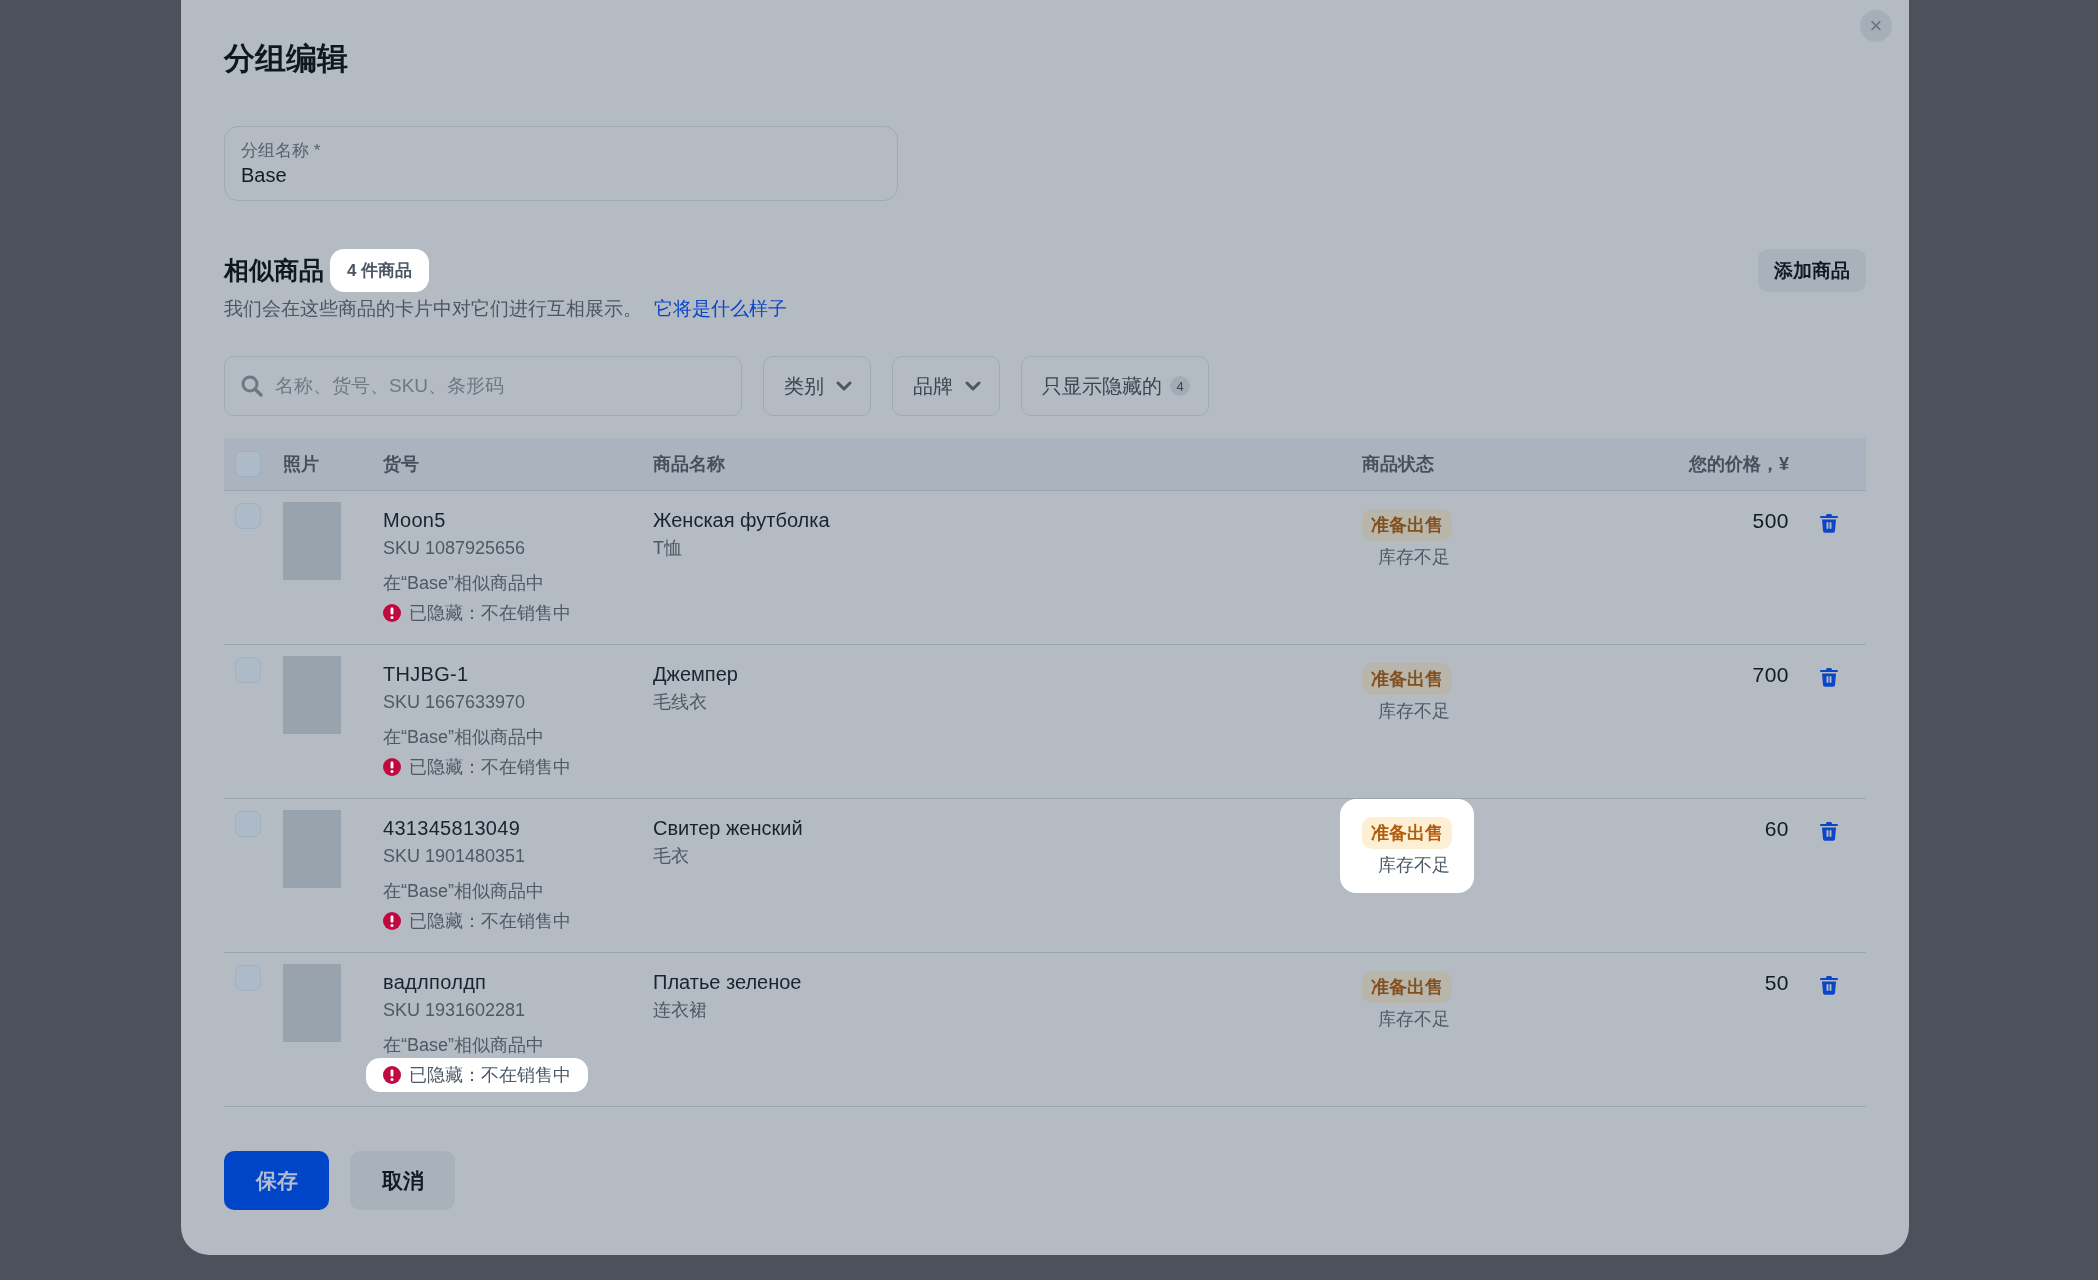 This screenshot has height=1280, width=2098. What do you see at coordinates (689, 464) in the screenshot?
I see `column-header: 商品名称` at bounding box center [689, 464].